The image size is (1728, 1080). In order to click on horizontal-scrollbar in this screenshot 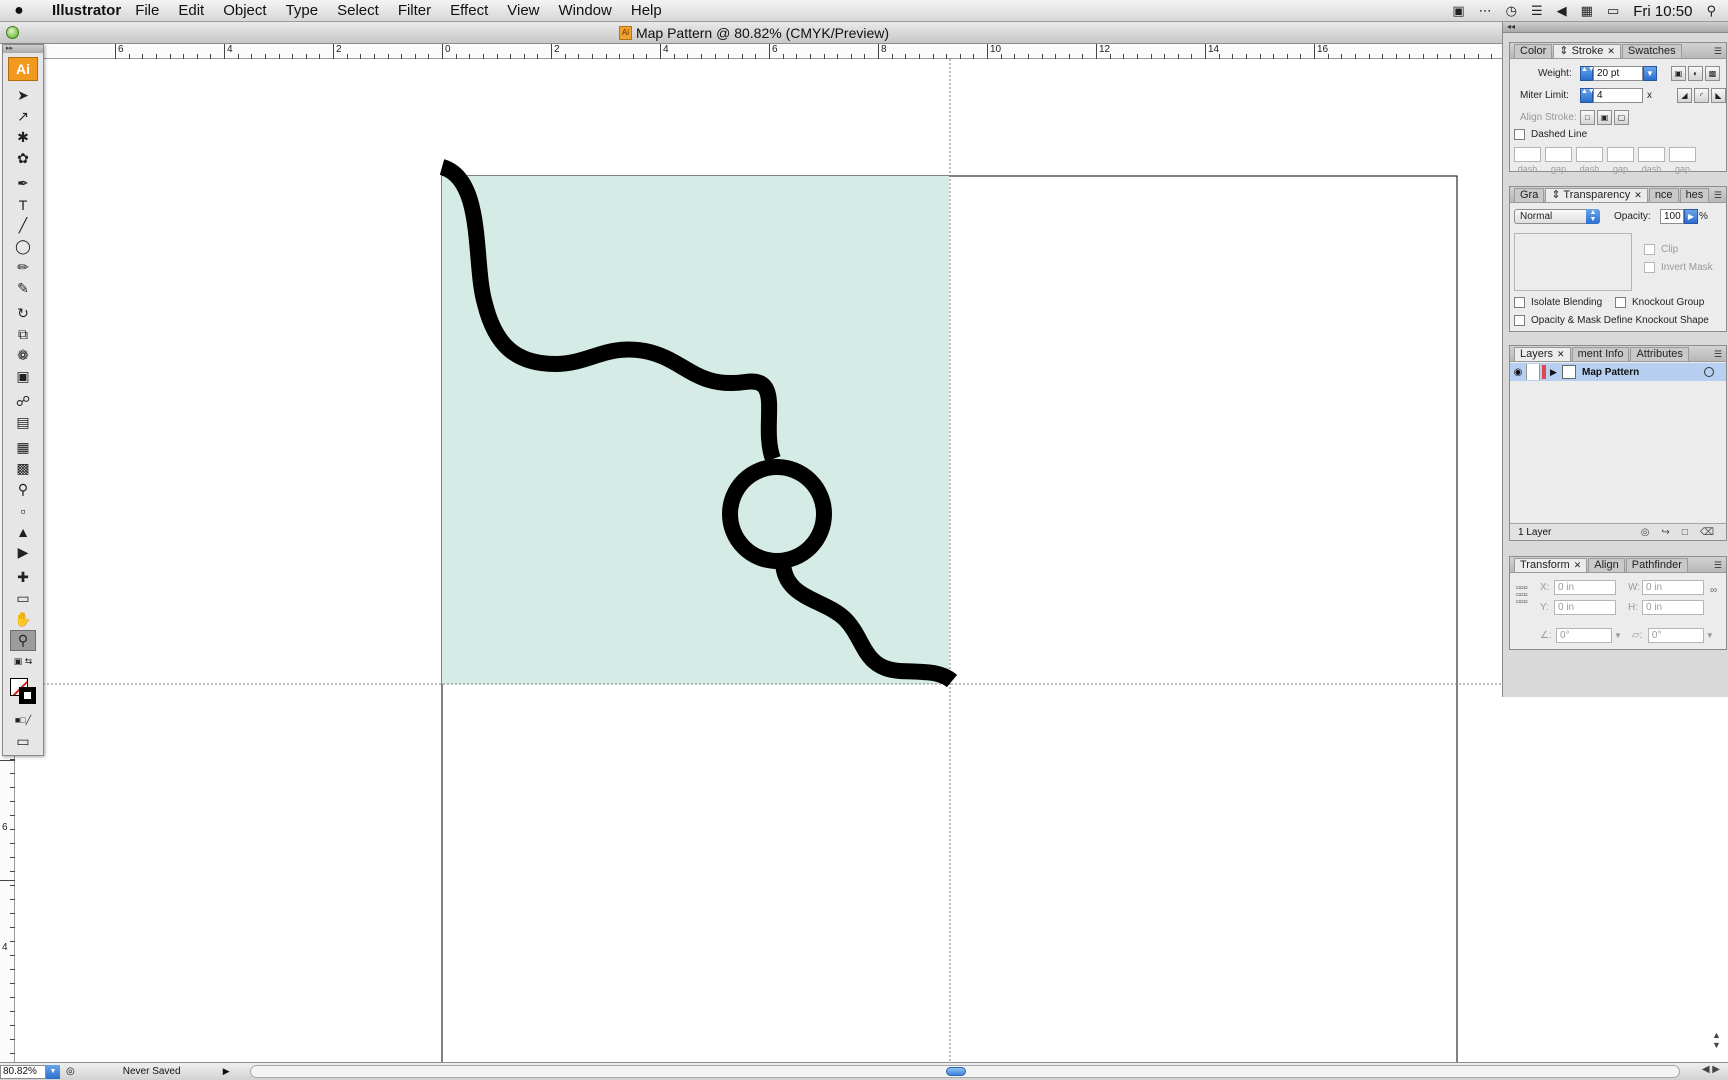, I will do `click(965, 1071)`.